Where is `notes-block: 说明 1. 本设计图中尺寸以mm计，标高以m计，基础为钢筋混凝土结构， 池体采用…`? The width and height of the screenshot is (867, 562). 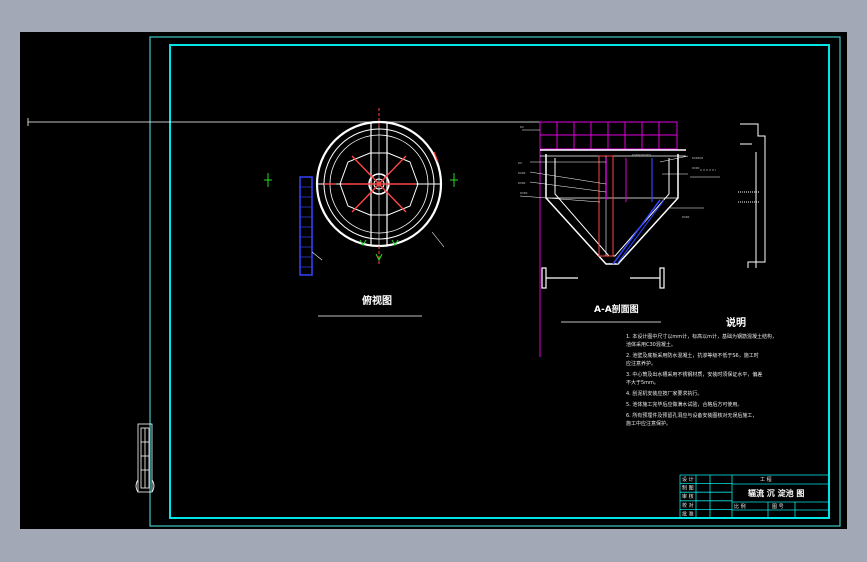
notes-block: 说明 1. 本设计图中尺寸以mm计，标高以m计，基础为钢筋混凝土结构， 池体采用… is located at coordinates (701, 371).